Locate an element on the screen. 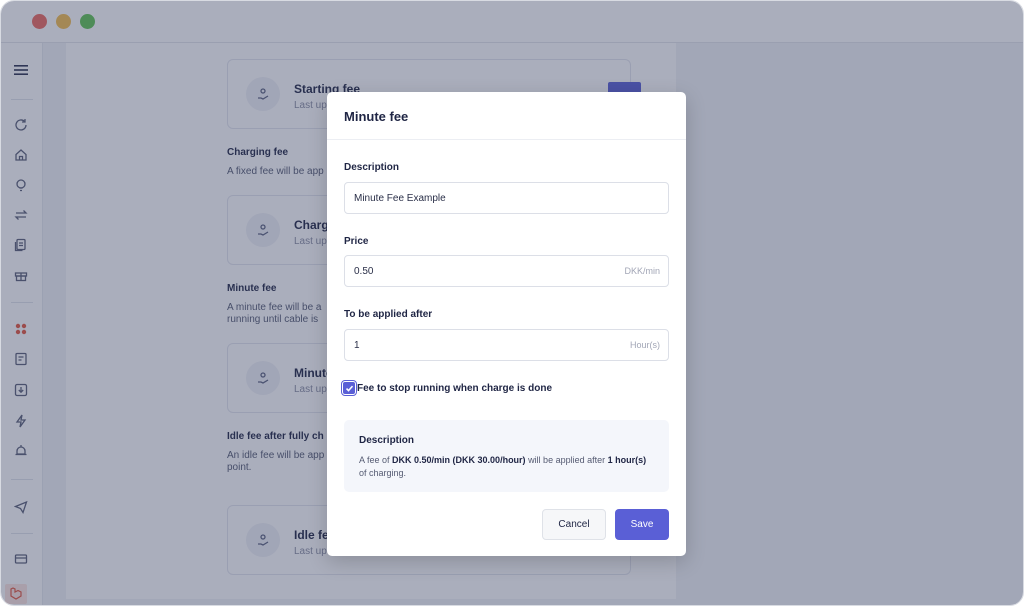  fee-summary-heading: Description is located at coordinates (387, 440).